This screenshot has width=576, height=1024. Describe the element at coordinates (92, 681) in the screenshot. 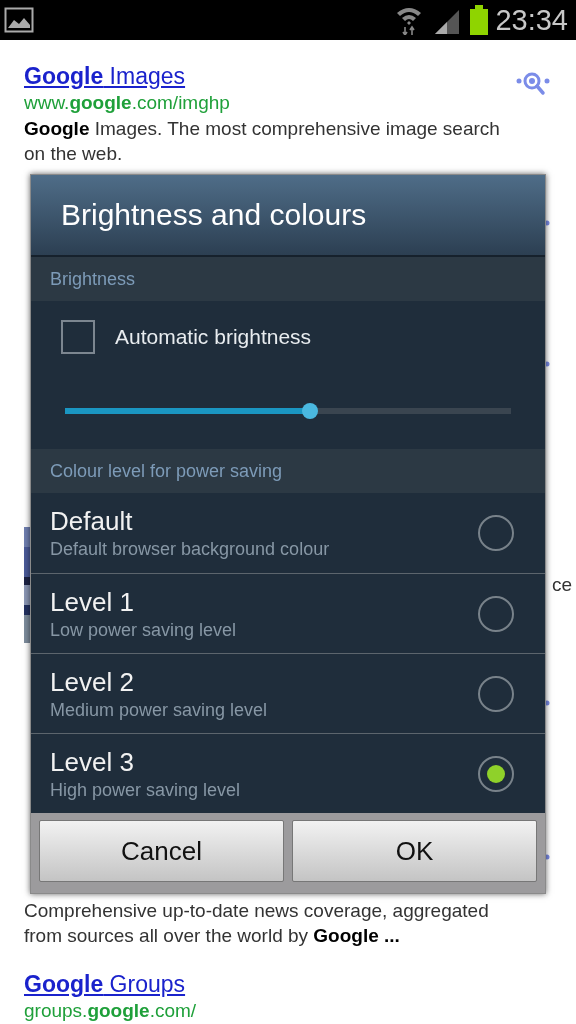

I see `option-title: Level 2` at that location.